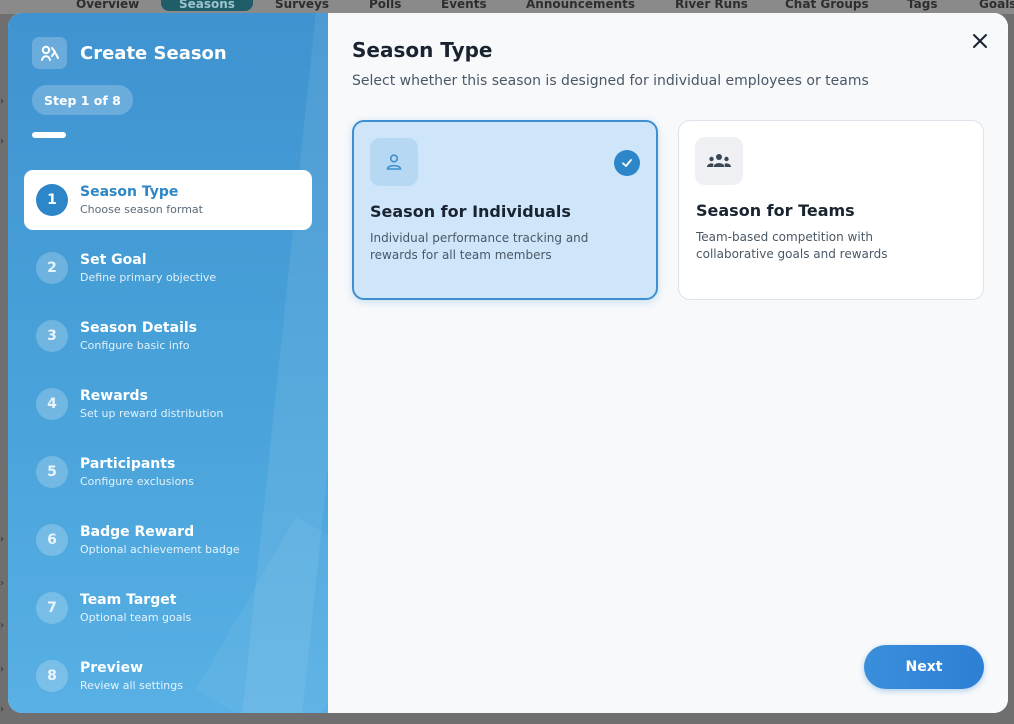 This screenshot has width=1014, height=724. Describe the element at coordinates (131, 685) in the screenshot. I see `step-subtitle: Review all settings` at that location.